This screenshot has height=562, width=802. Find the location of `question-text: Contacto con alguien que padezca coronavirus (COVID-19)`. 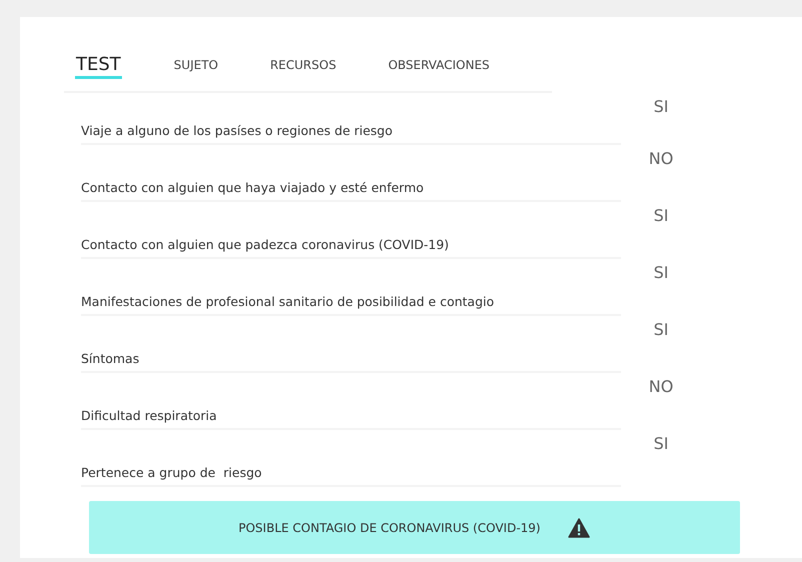

question-text: Contacto con alguien que padezca coronavirus (COVID-19) is located at coordinates (265, 244).